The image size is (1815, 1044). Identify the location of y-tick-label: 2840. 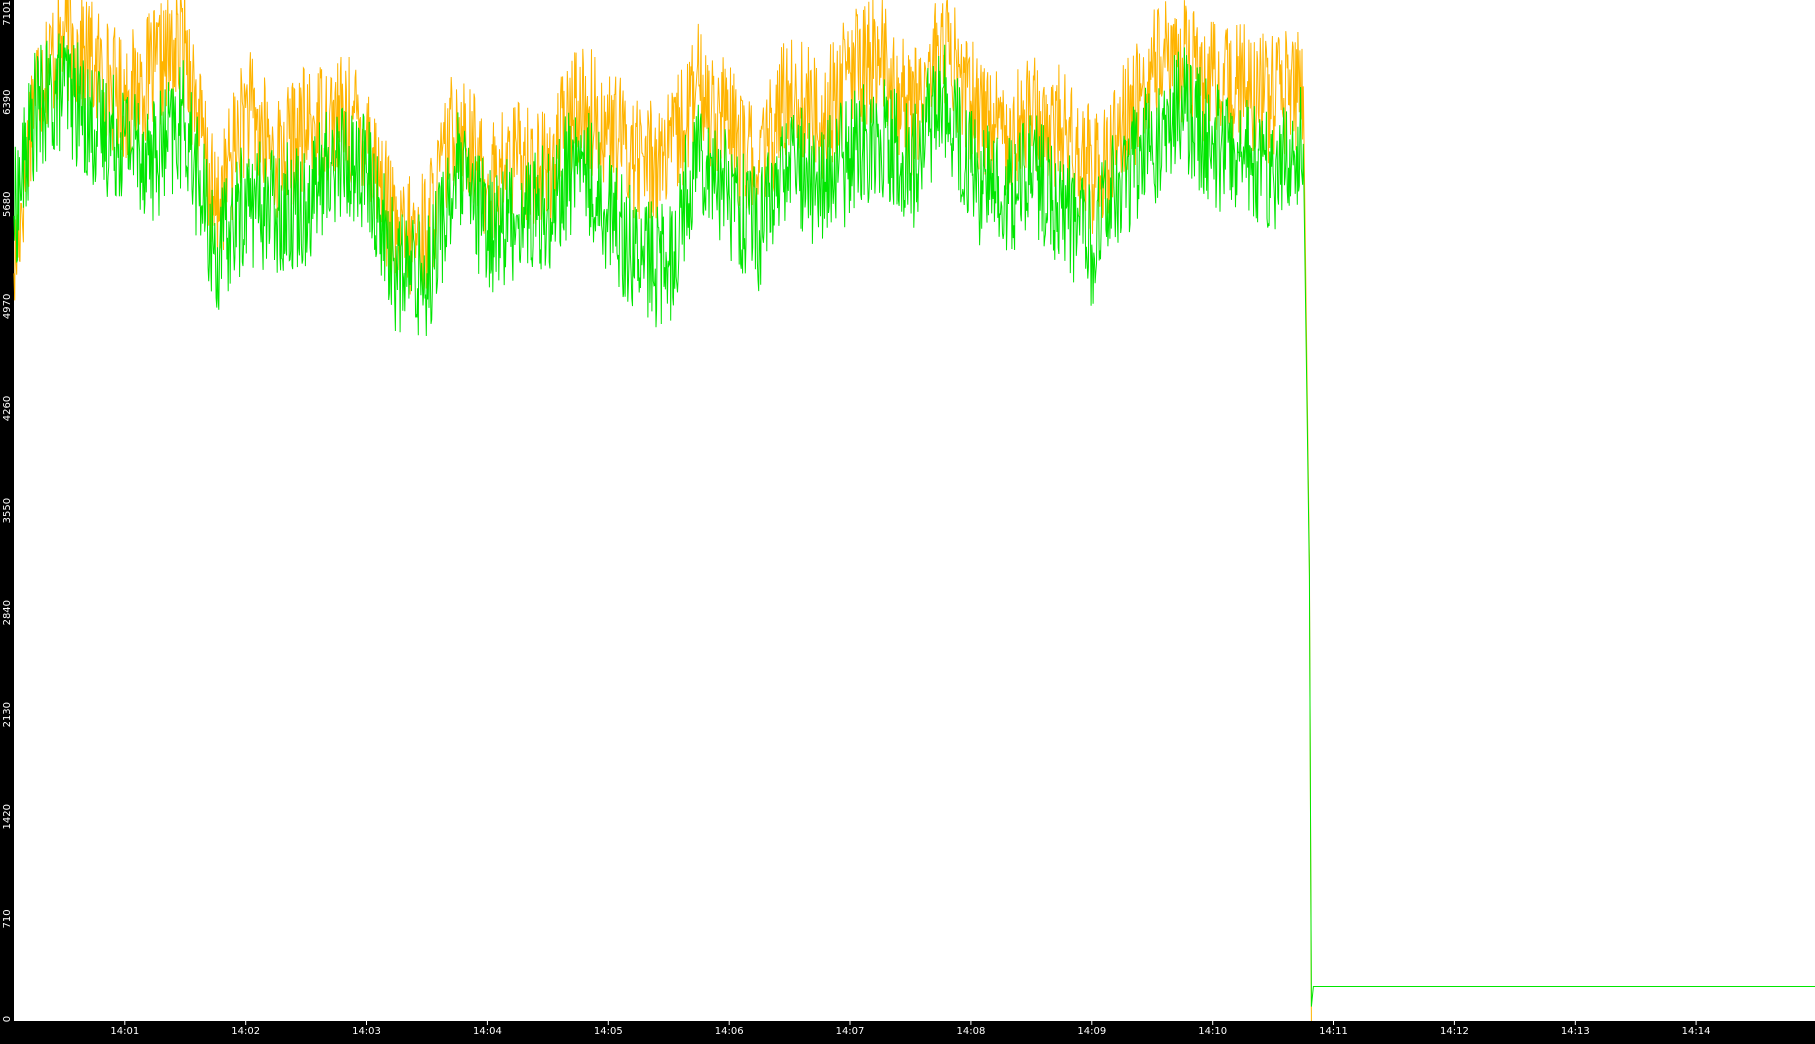
(7, 612).